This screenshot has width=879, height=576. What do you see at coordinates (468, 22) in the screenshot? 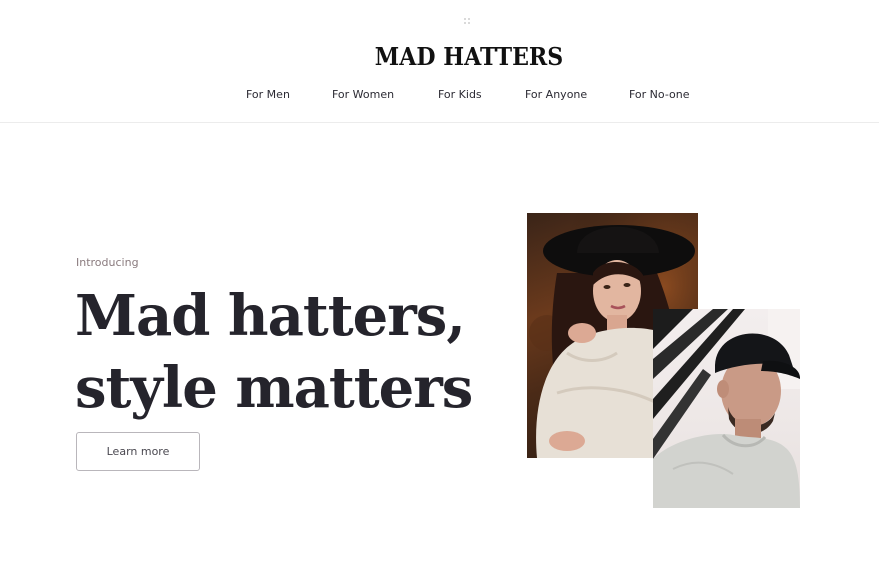
I see `grip-dots-icon` at bounding box center [468, 22].